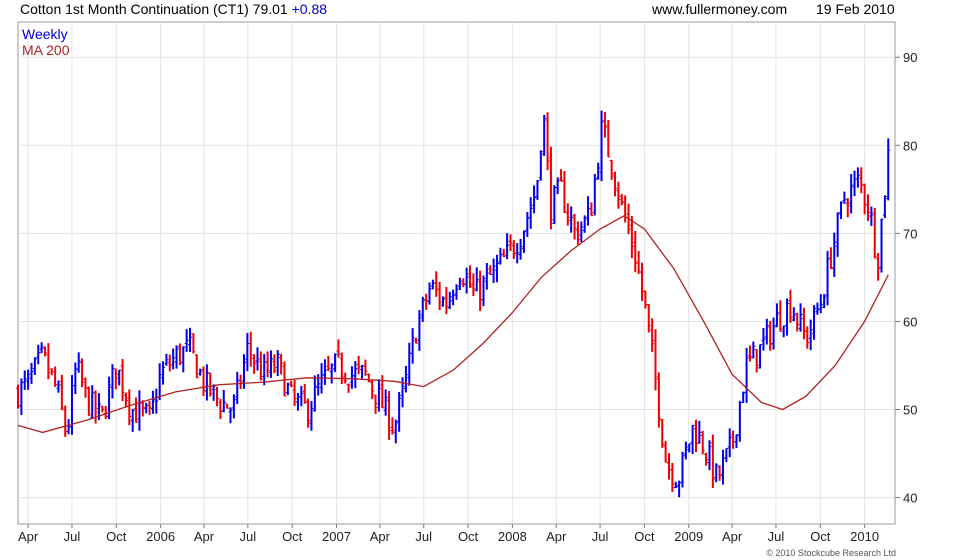  Describe the element at coordinates (910, 233) in the screenshot. I see `y-tick-label: 70` at that location.